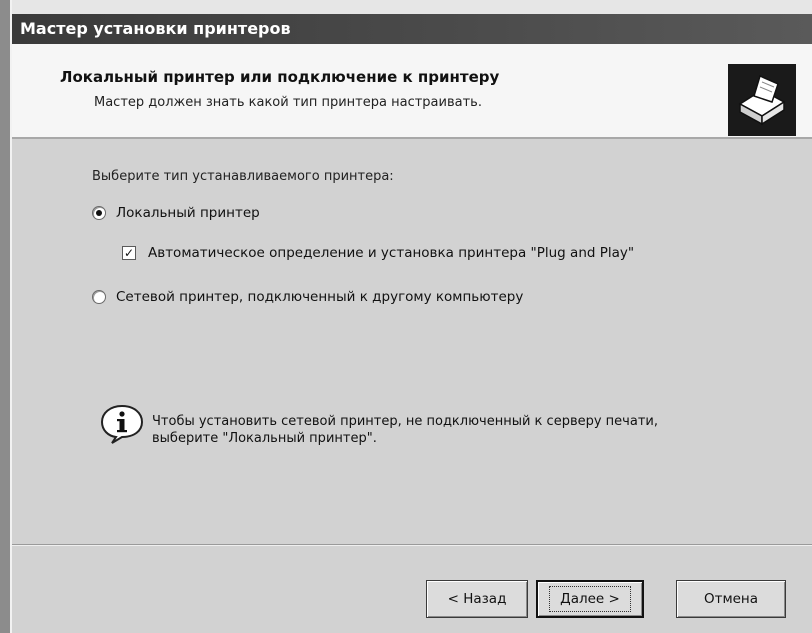  I want to click on printer-icon, so click(762, 100).